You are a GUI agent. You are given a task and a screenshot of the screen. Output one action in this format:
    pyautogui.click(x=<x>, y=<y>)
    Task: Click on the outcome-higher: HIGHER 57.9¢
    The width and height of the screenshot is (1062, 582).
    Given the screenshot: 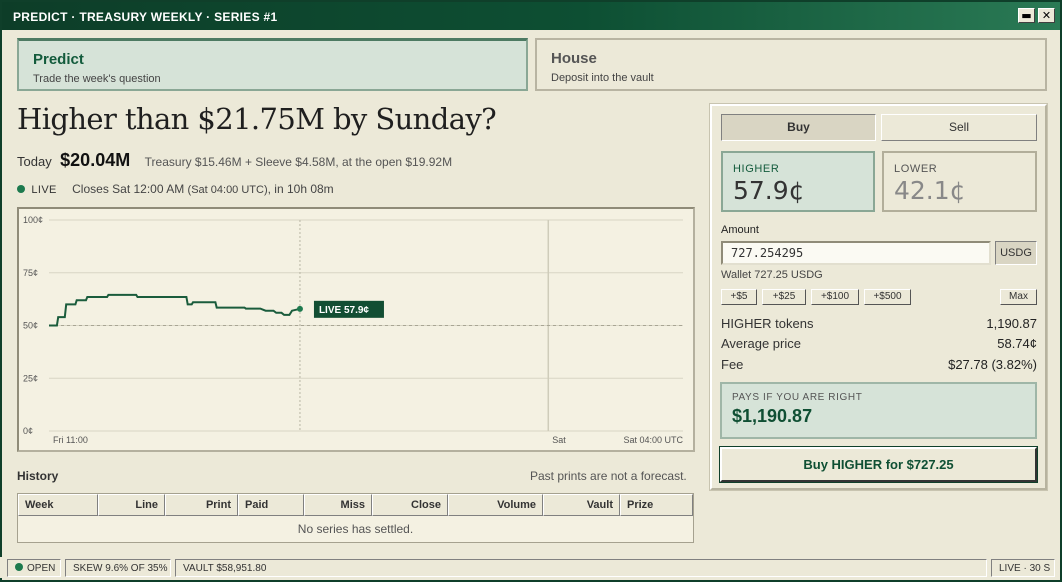 What is the action you would take?
    pyautogui.click(x=798, y=181)
    